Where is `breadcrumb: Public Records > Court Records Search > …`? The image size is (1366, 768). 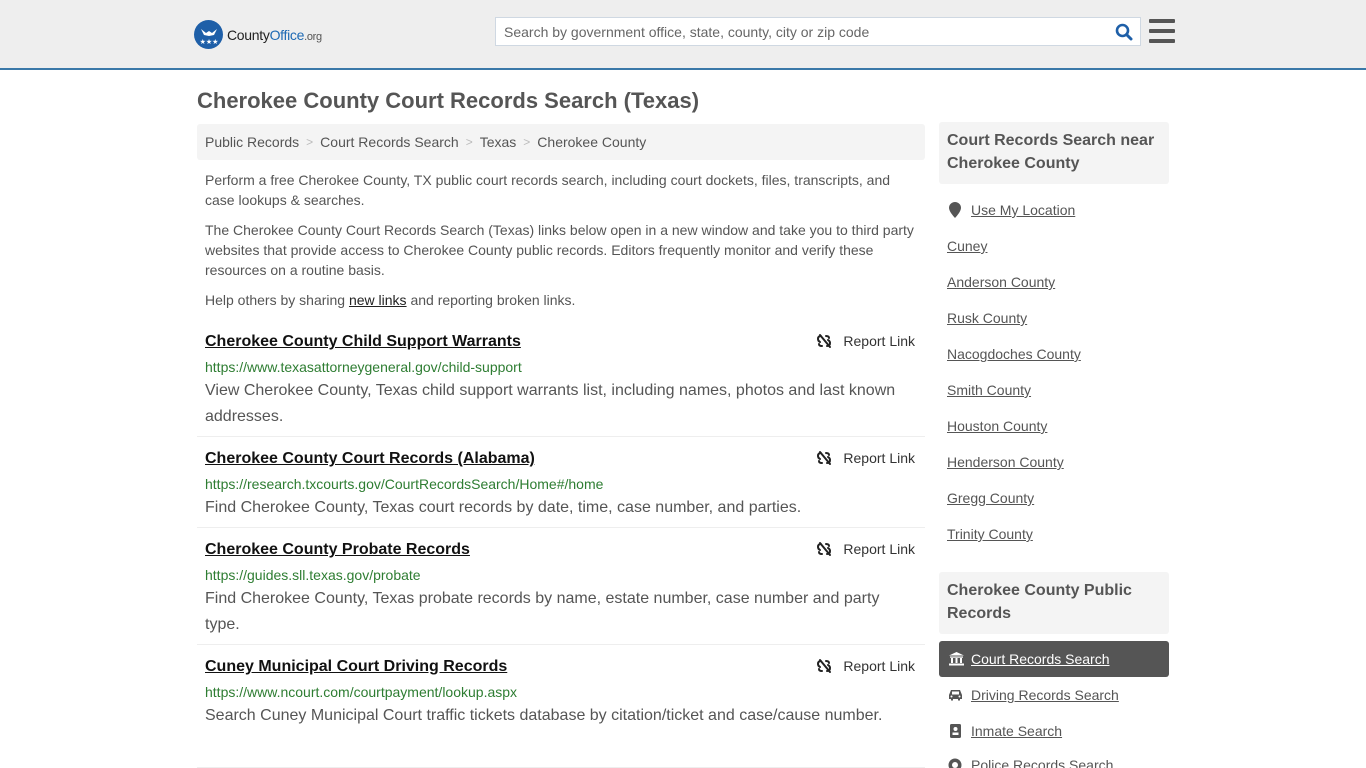
breadcrumb: Public Records > Court Records Search > … is located at coordinates (561, 142).